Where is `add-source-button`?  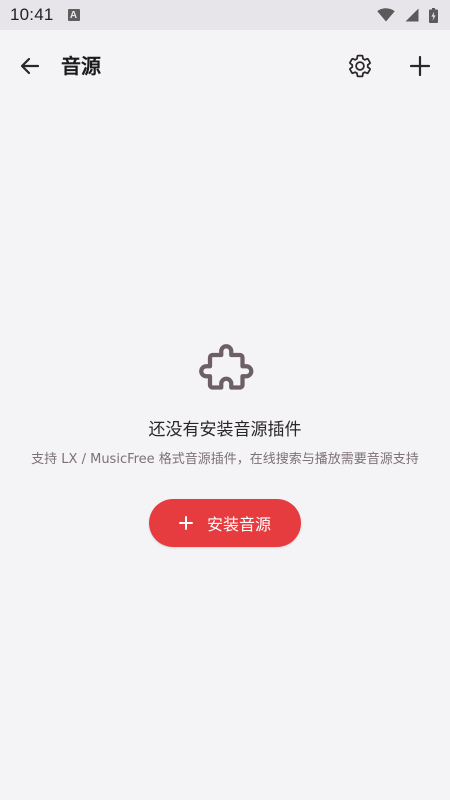
add-source-button is located at coordinates (420, 66).